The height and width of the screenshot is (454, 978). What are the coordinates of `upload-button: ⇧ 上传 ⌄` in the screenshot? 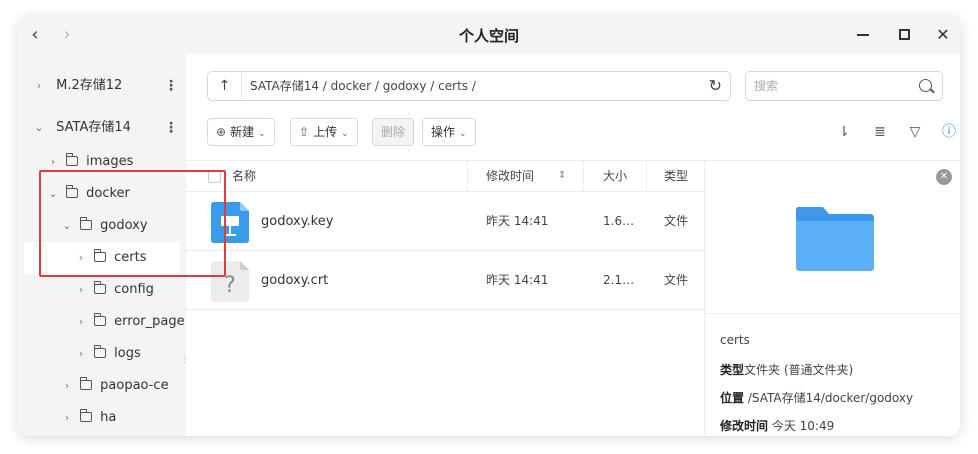 It's located at (324, 132).